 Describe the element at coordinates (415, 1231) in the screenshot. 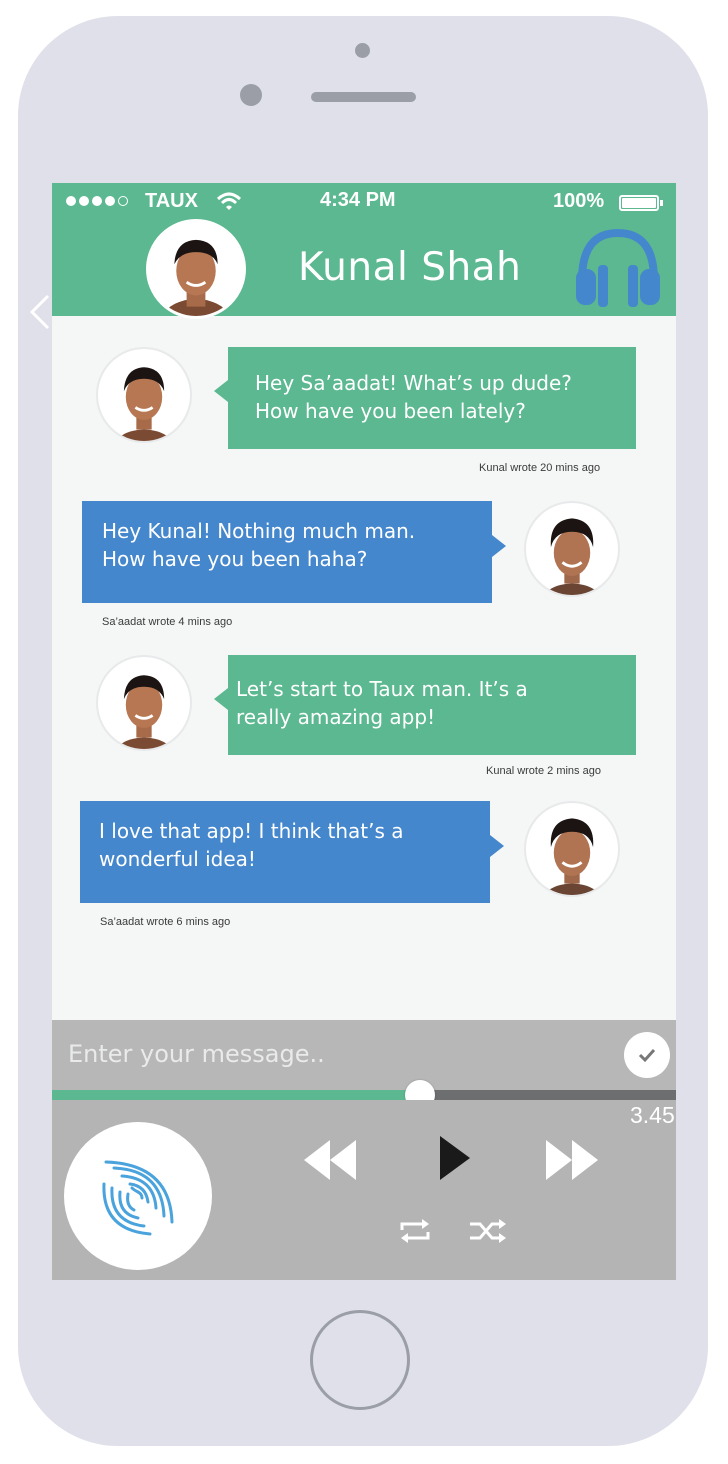

I see `repeat-icon` at that location.